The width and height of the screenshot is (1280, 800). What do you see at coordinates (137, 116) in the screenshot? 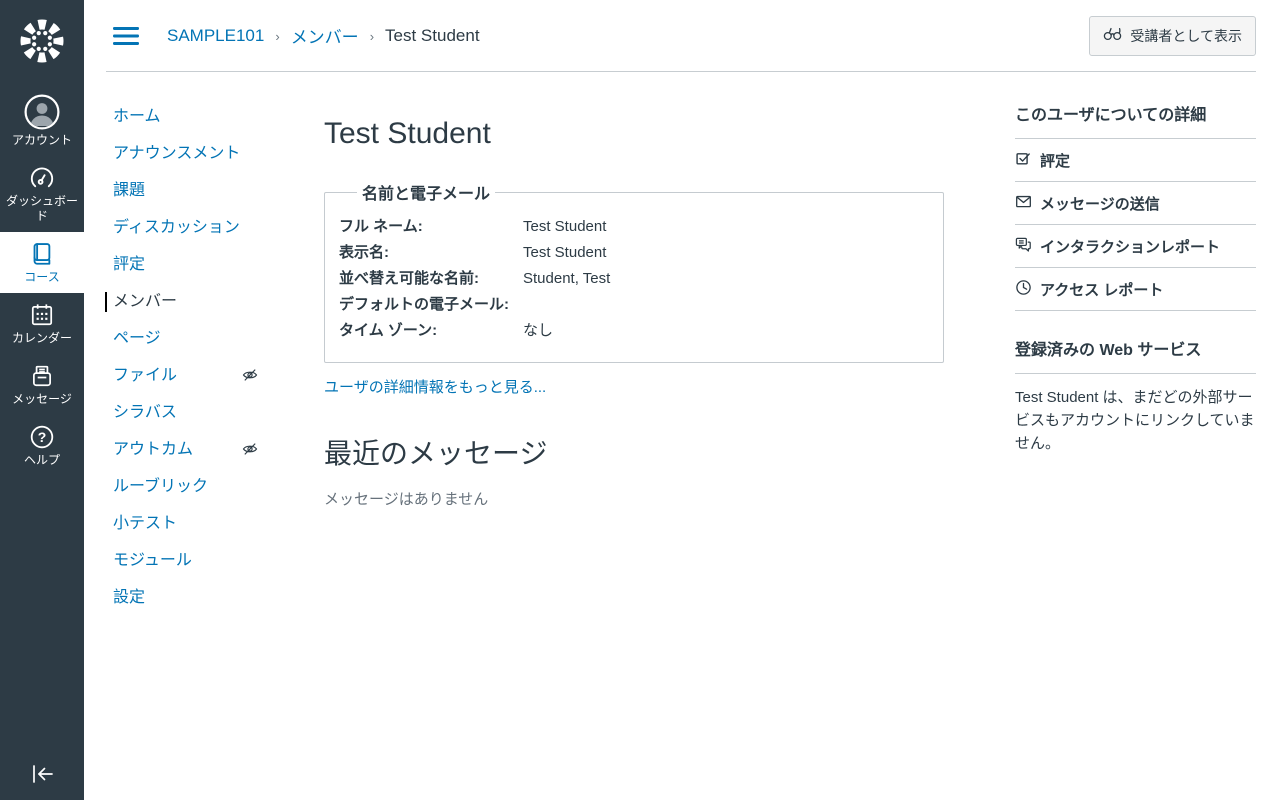
I see `course-nav-home: ホーム` at bounding box center [137, 116].